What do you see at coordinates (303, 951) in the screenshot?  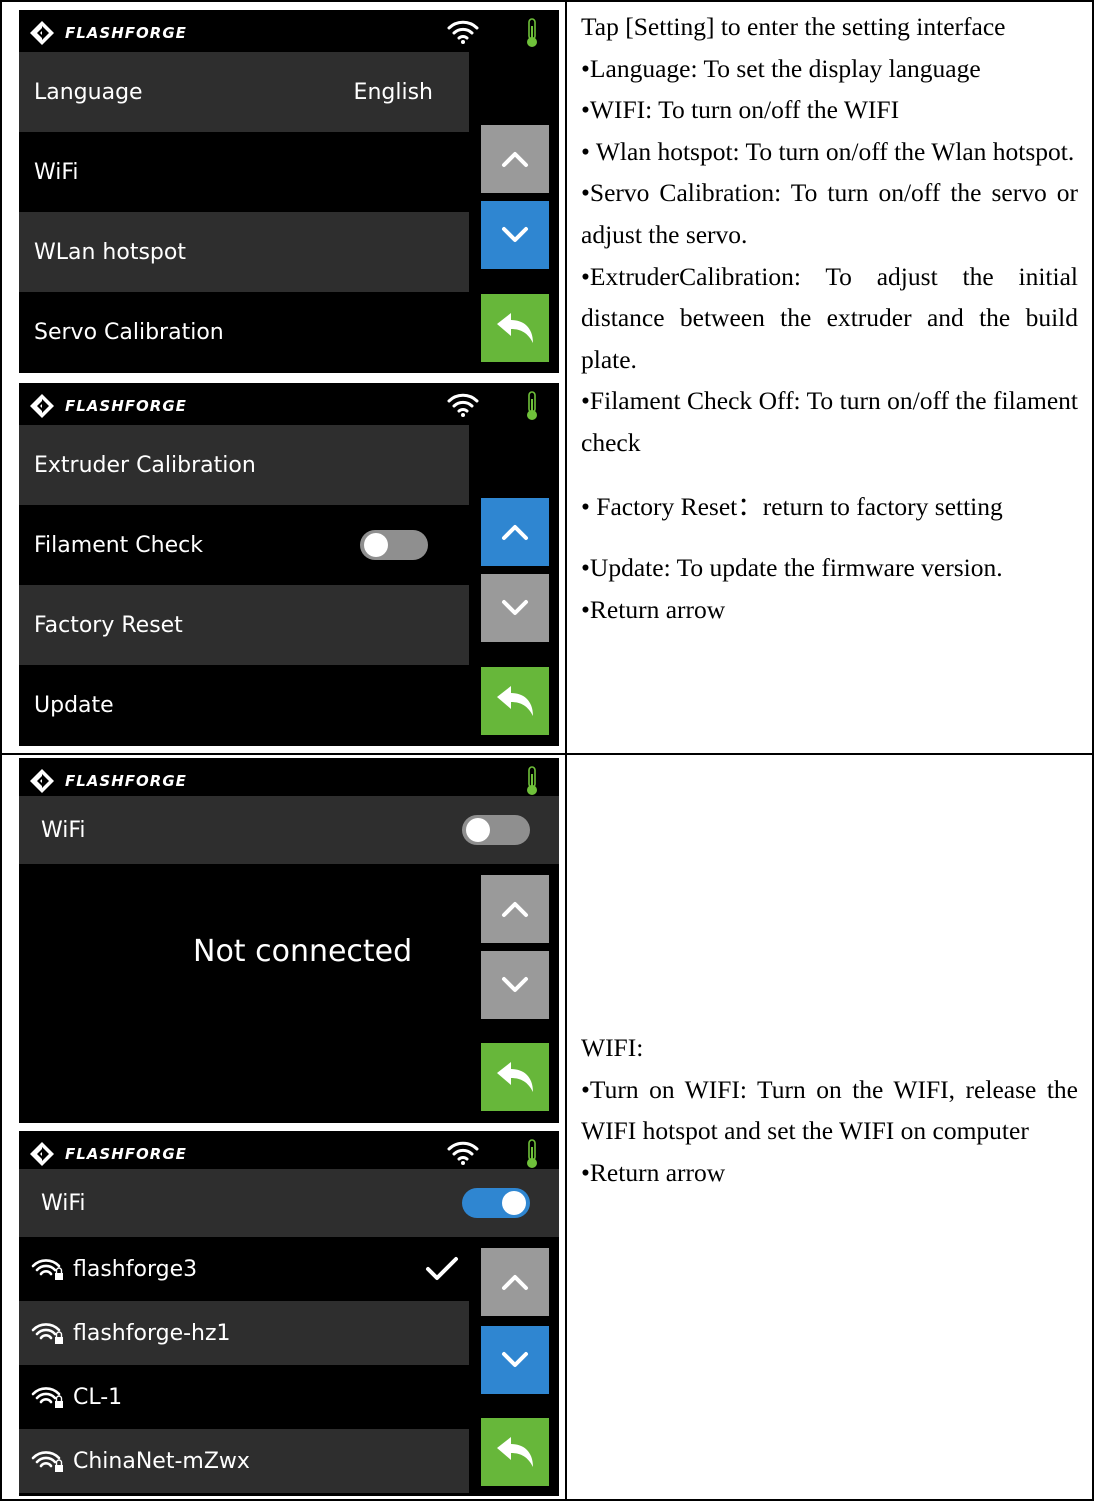 I see `connection-status: Not connected` at bounding box center [303, 951].